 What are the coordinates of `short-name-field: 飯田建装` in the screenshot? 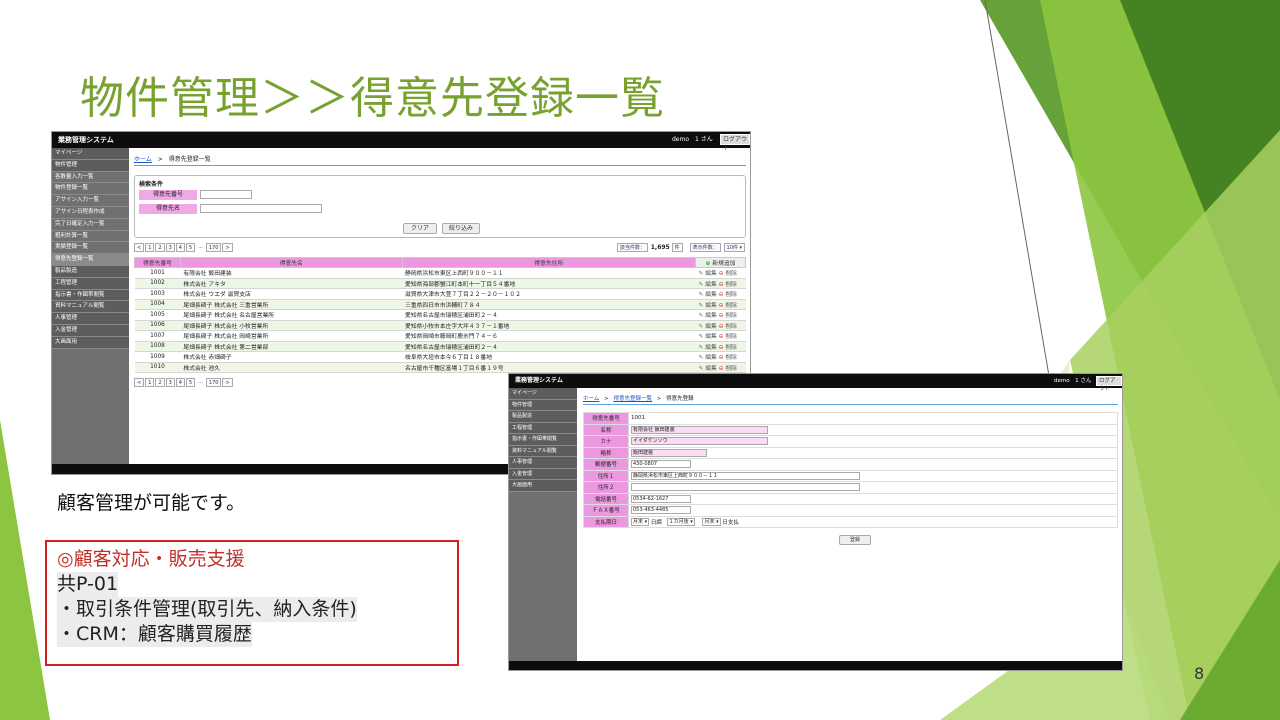 It's located at (669, 452).